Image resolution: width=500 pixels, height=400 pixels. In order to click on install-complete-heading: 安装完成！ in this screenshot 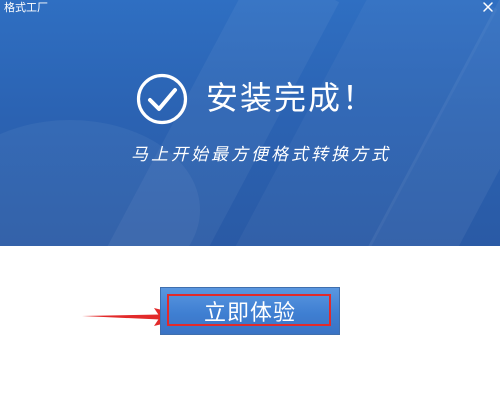, I will do `click(291, 98)`.